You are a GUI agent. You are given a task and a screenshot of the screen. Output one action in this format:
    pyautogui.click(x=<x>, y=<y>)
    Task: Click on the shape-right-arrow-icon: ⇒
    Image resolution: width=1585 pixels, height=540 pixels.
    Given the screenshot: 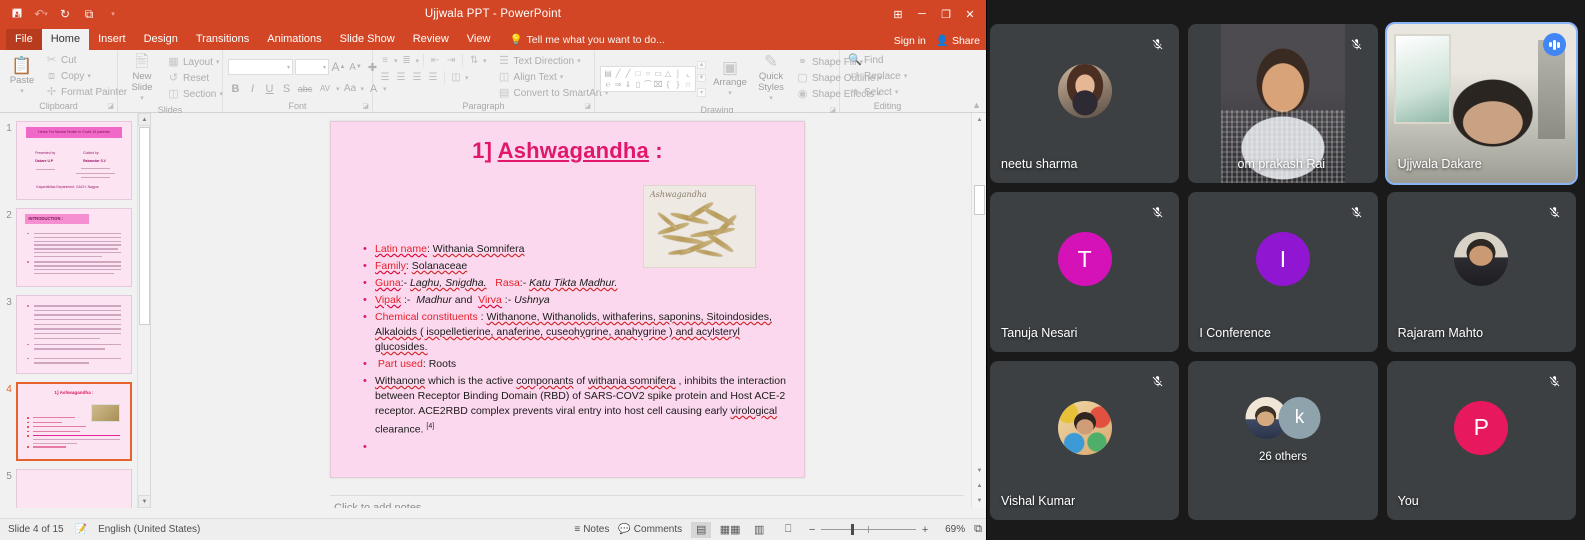 What is the action you would take?
    pyautogui.click(x=618, y=84)
    